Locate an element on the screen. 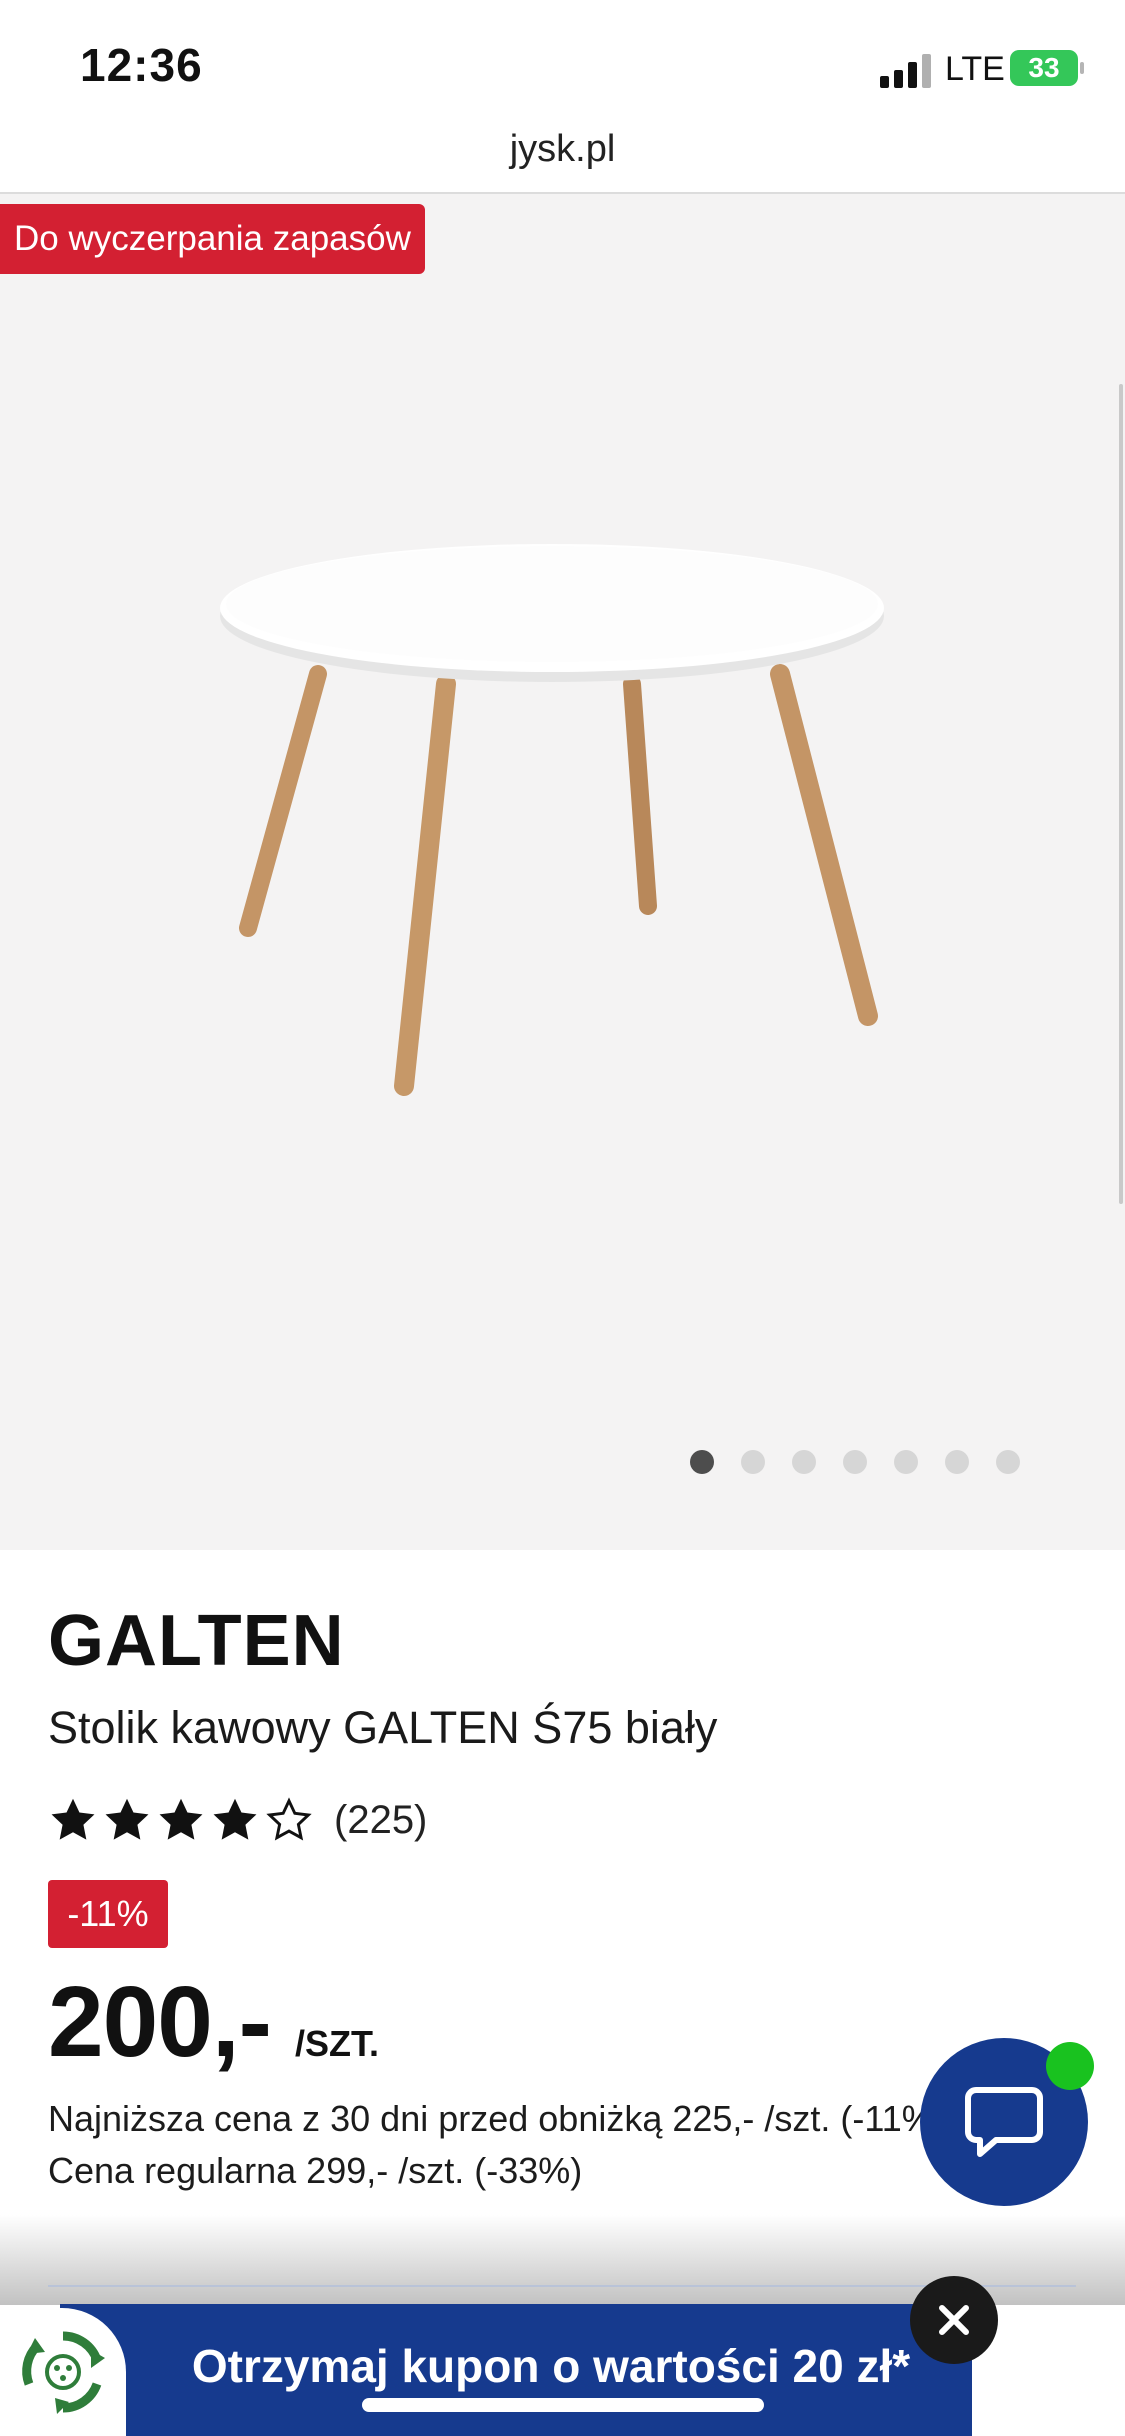 This screenshot has width=1125, height=2436. price-unit: /SZT. is located at coordinates (336, 2043).